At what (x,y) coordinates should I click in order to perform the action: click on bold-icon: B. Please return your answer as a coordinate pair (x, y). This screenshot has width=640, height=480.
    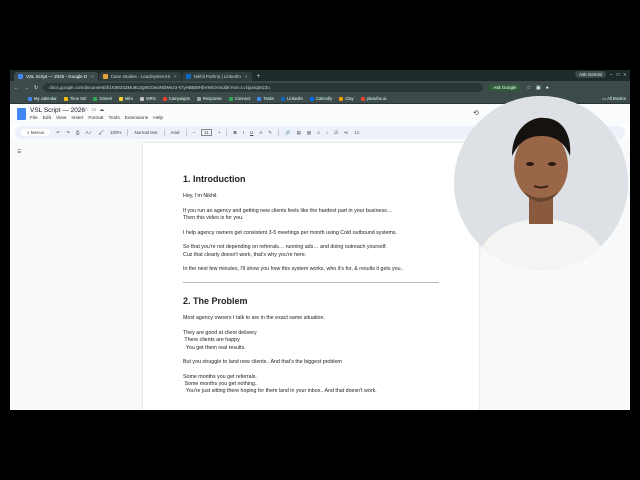
    Looking at the image, I should click on (234, 132).